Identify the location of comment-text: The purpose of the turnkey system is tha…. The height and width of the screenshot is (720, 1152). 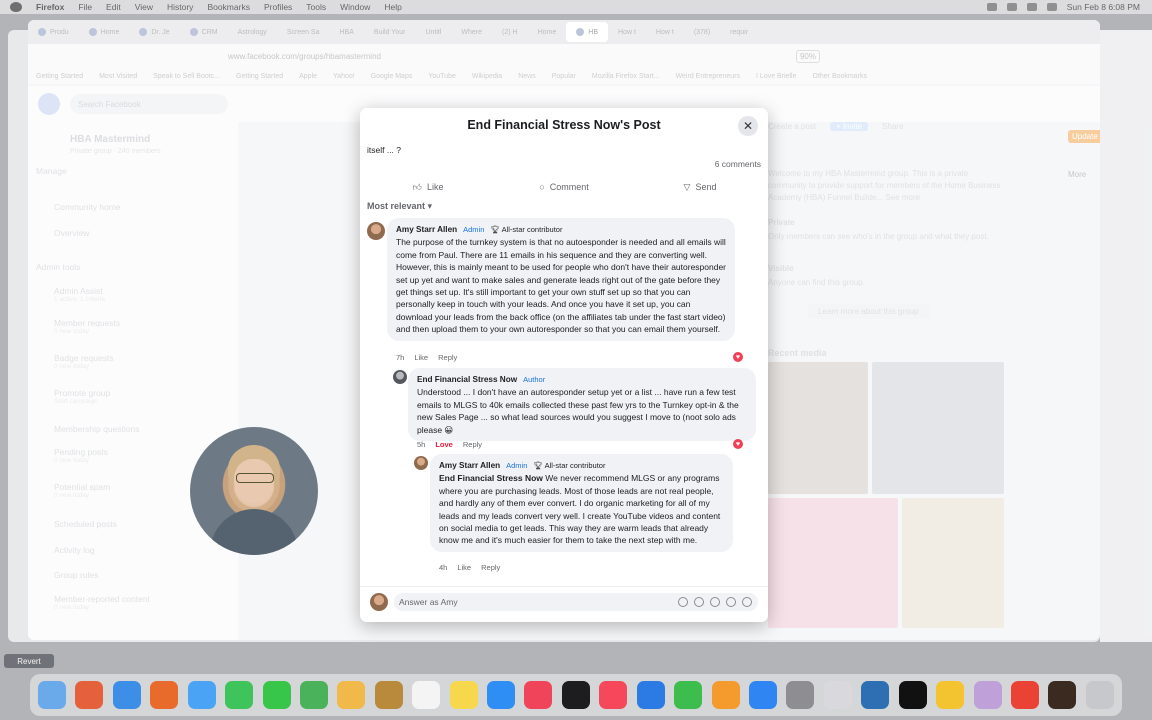
(561, 286).